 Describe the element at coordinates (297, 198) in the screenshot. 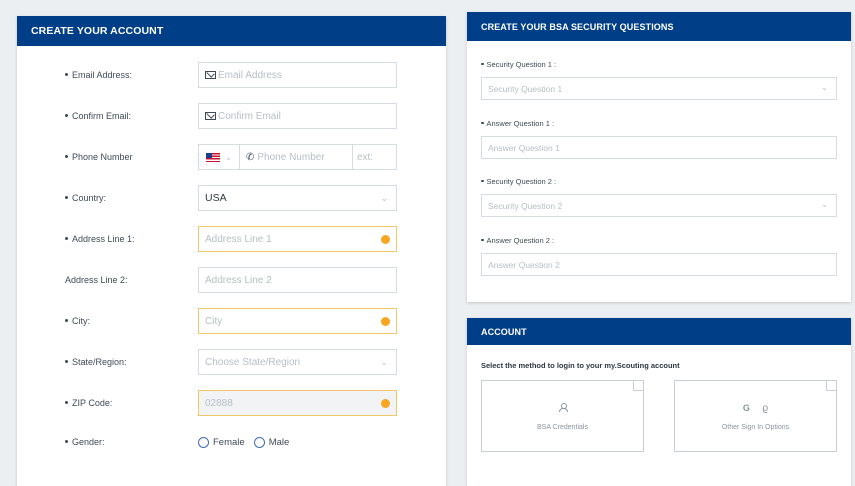

I see `country-select: USA ⌄` at that location.